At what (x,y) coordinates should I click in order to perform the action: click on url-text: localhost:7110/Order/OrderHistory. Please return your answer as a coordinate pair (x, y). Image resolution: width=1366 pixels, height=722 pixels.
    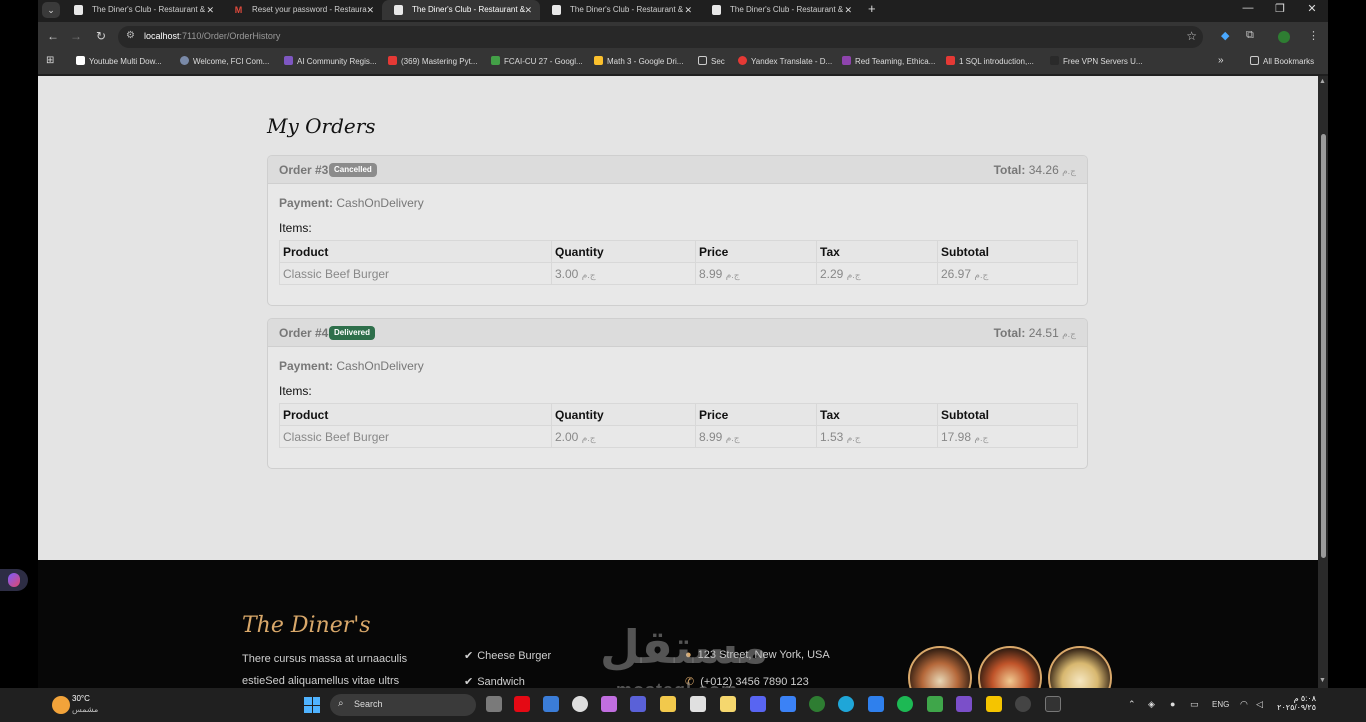
    Looking at the image, I should click on (212, 36).